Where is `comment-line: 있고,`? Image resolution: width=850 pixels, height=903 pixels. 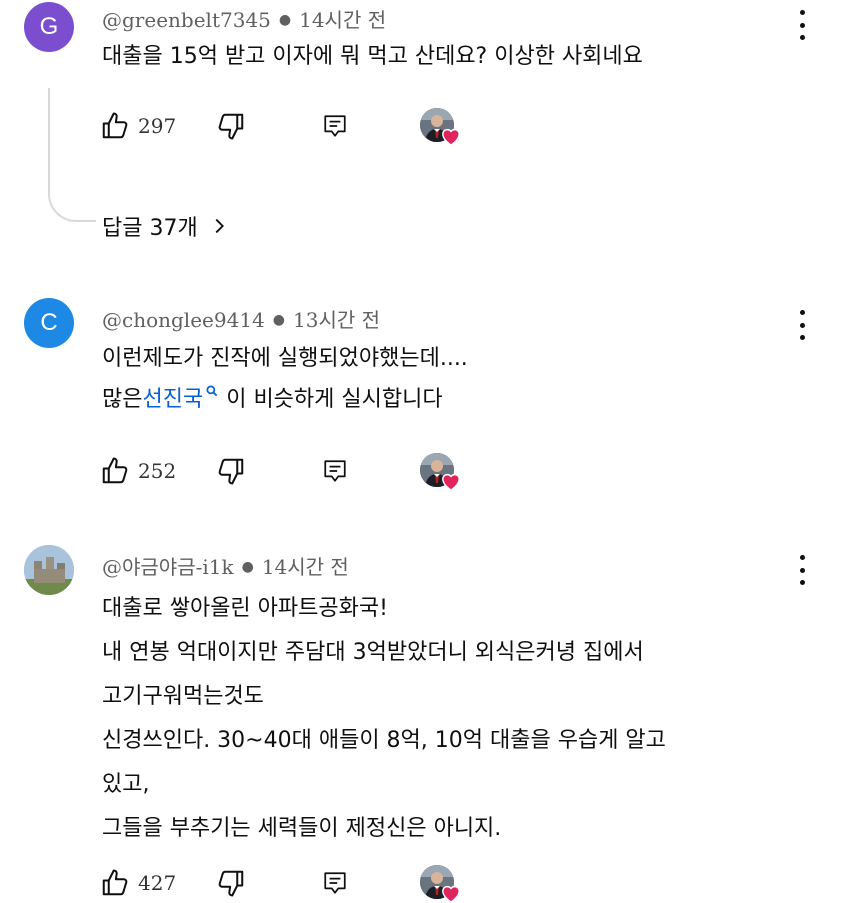
comment-line: 있고, is located at coordinates (126, 784).